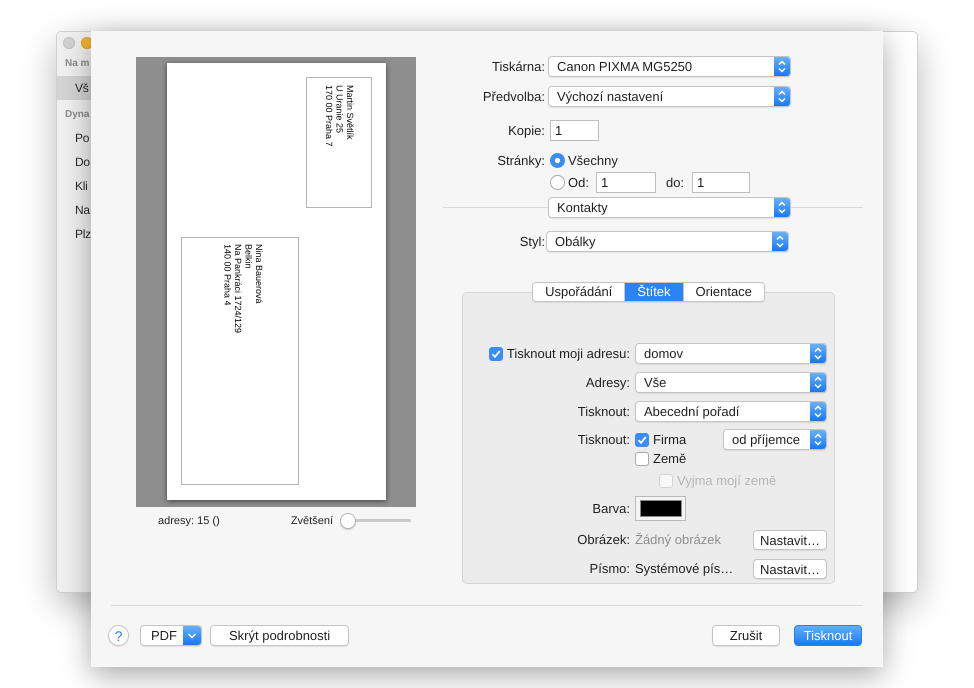 The width and height of the screenshot is (974, 688). I want to click on field-label: Tiskárna:, so click(518, 67).